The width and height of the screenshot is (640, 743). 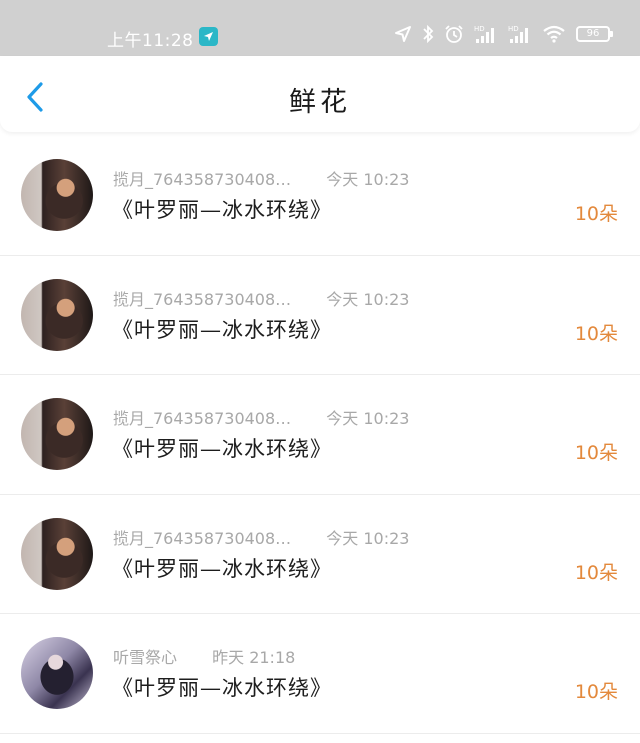 I want to click on bluetooth-icon, so click(x=428, y=34).